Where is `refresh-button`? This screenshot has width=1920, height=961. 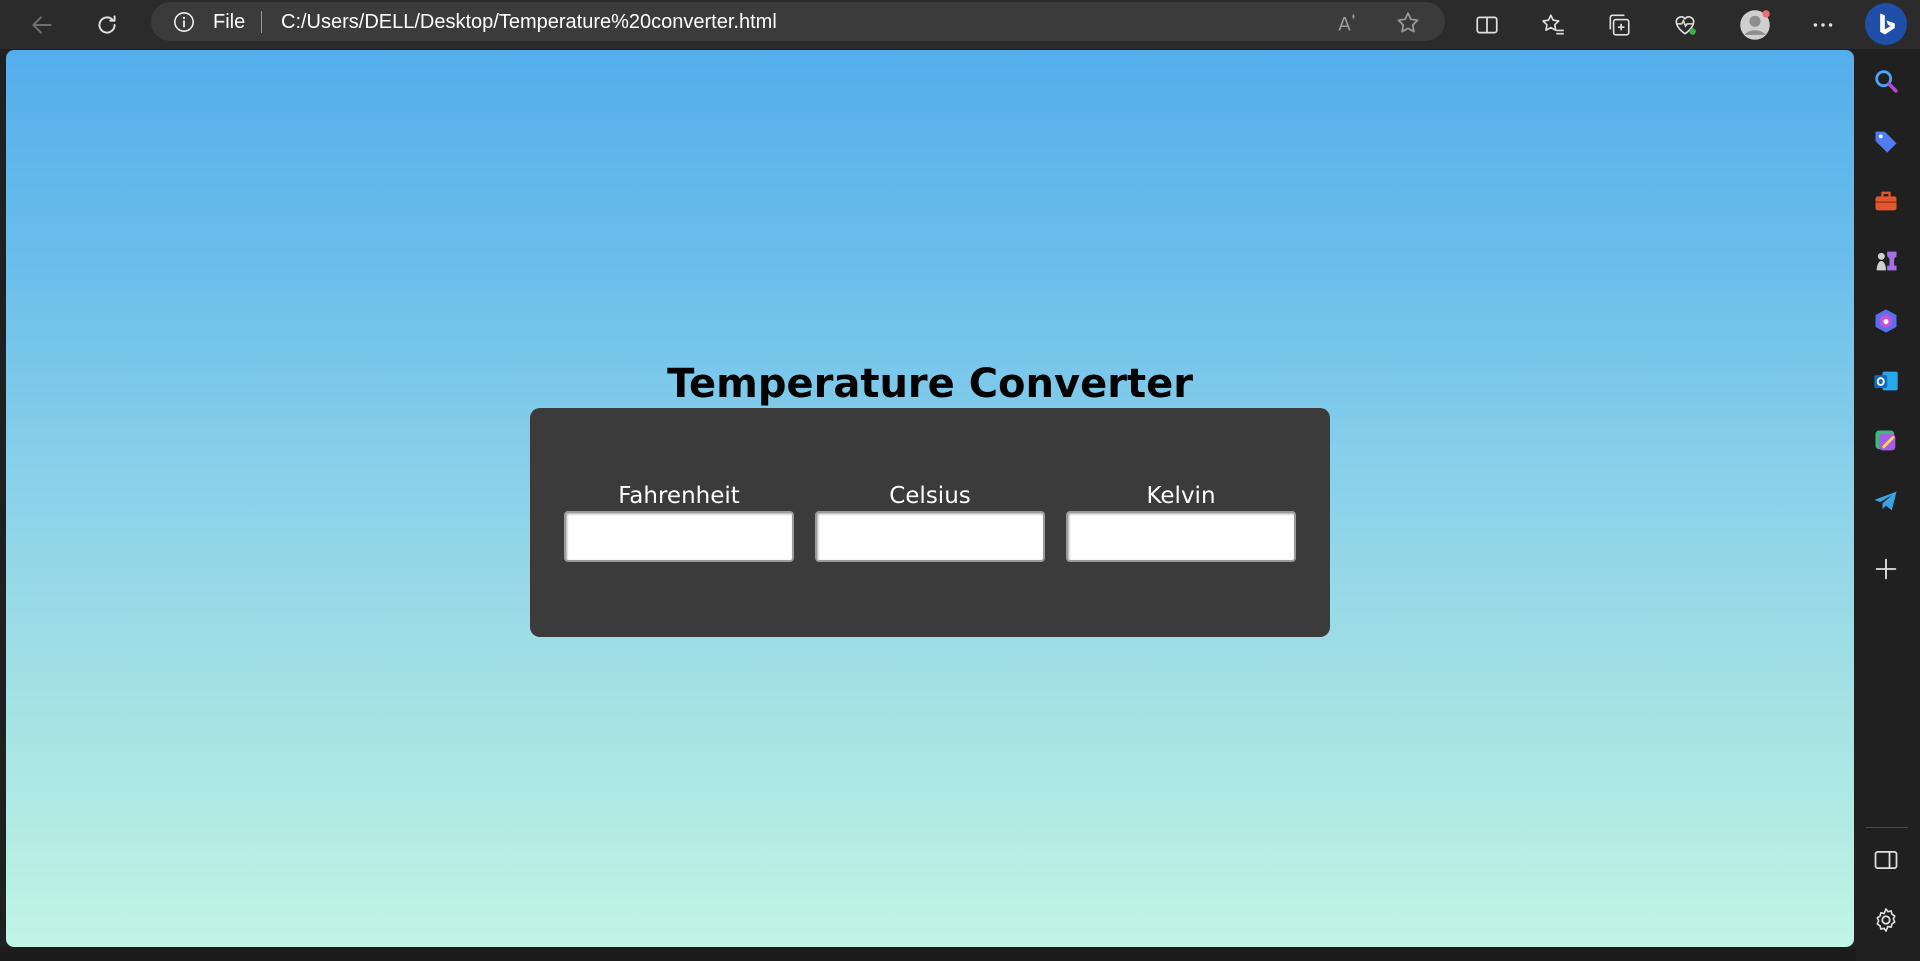
refresh-button is located at coordinates (107, 25).